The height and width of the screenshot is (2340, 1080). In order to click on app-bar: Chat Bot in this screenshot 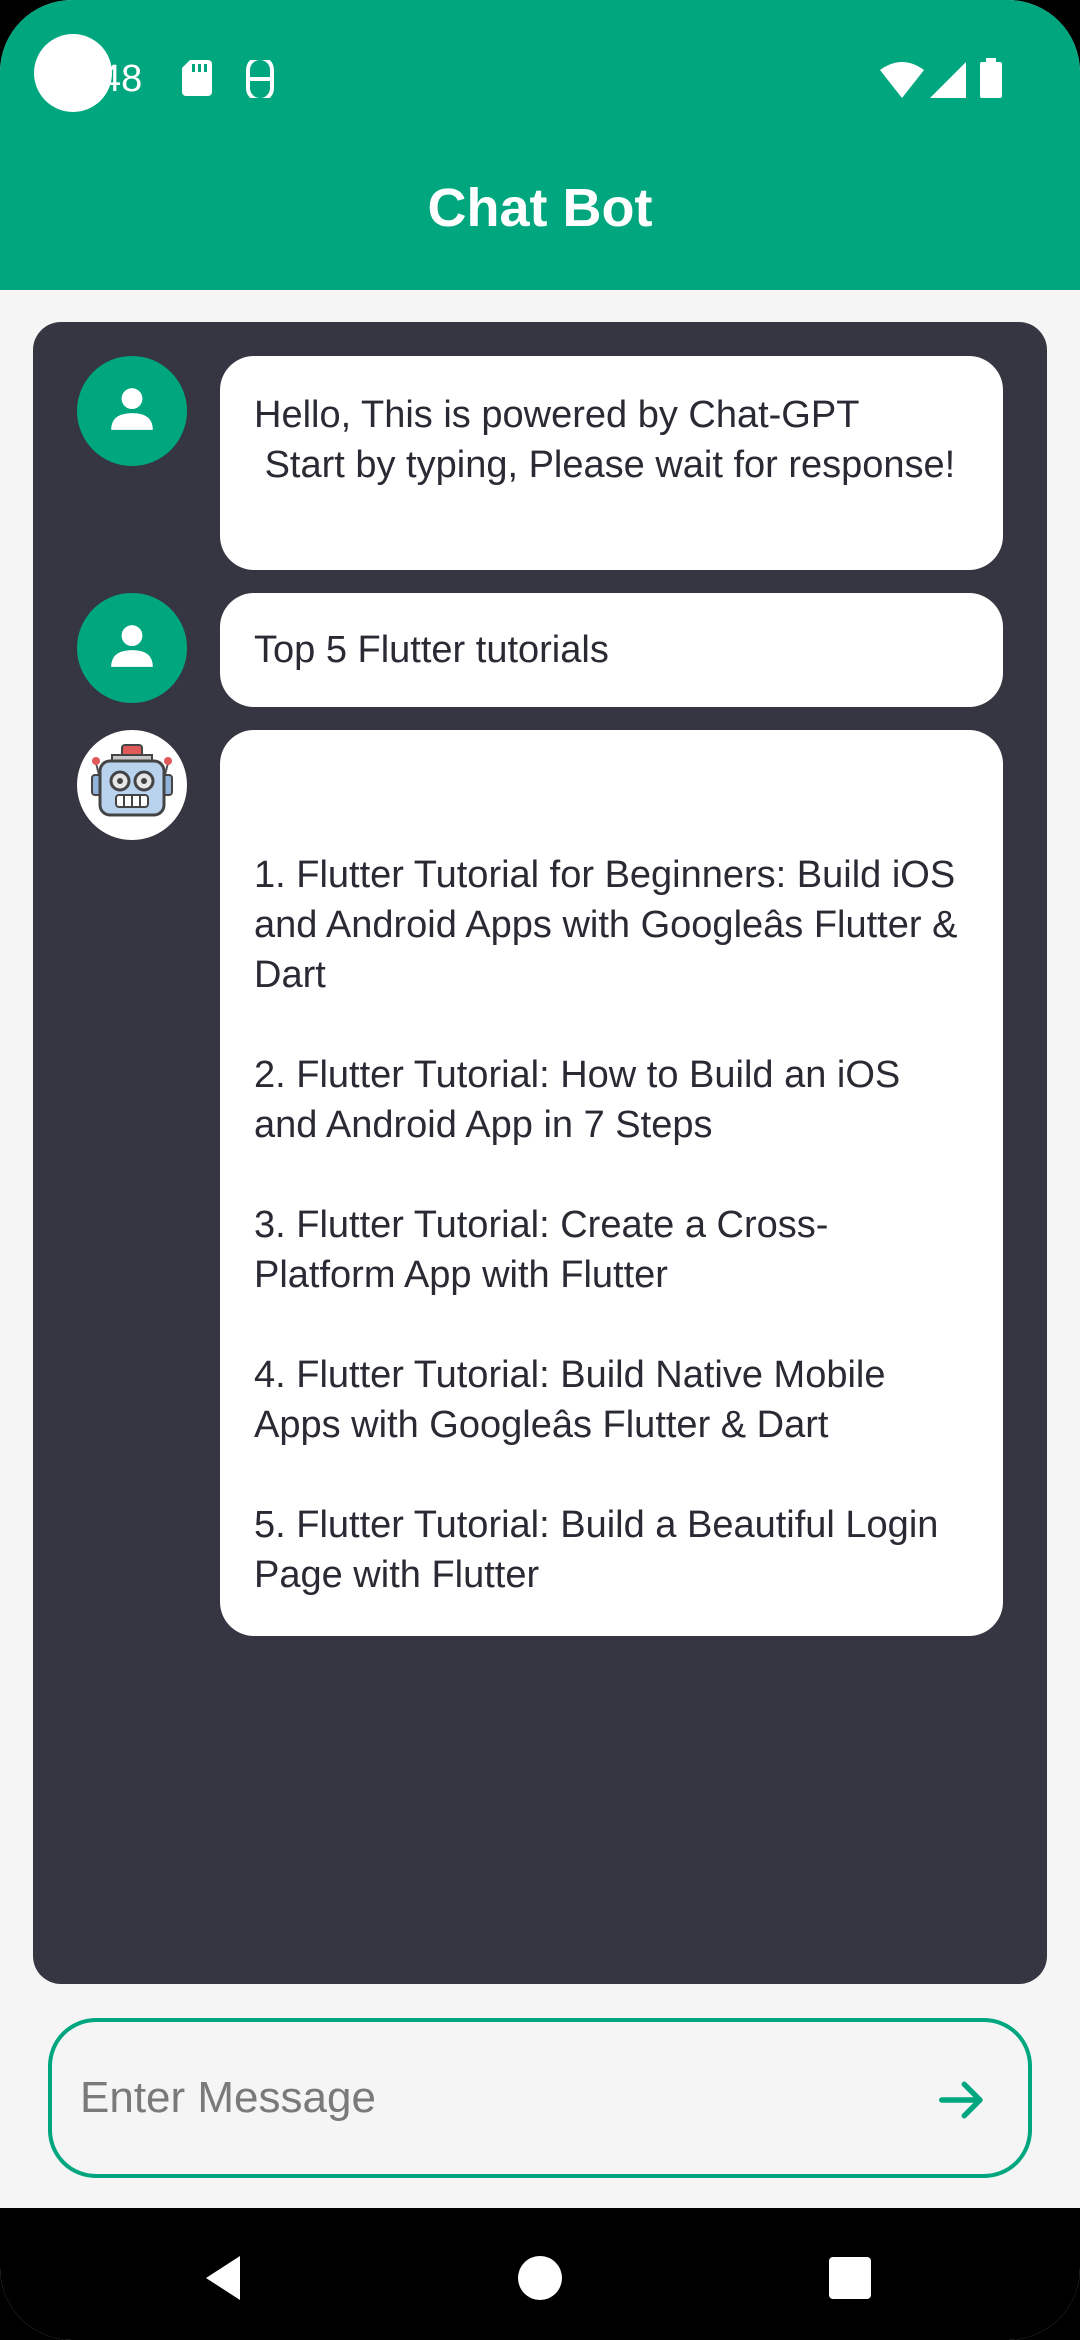, I will do `click(540, 228)`.